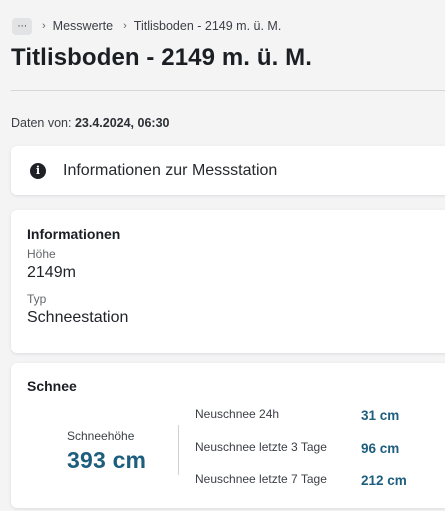 This screenshot has width=445, height=511. What do you see at coordinates (237, 414) in the screenshot?
I see `new-snow-24h-label: Neuschnee 24h` at bounding box center [237, 414].